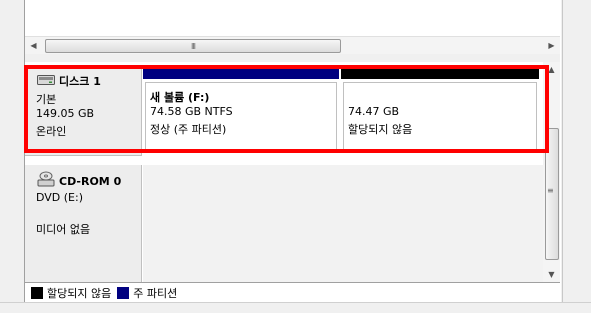 Image resolution: width=591 pixels, height=313 pixels. Describe the element at coordinates (551, 69) in the screenshot. I see `scroll-up-arrow-icon: ▲` at that location.